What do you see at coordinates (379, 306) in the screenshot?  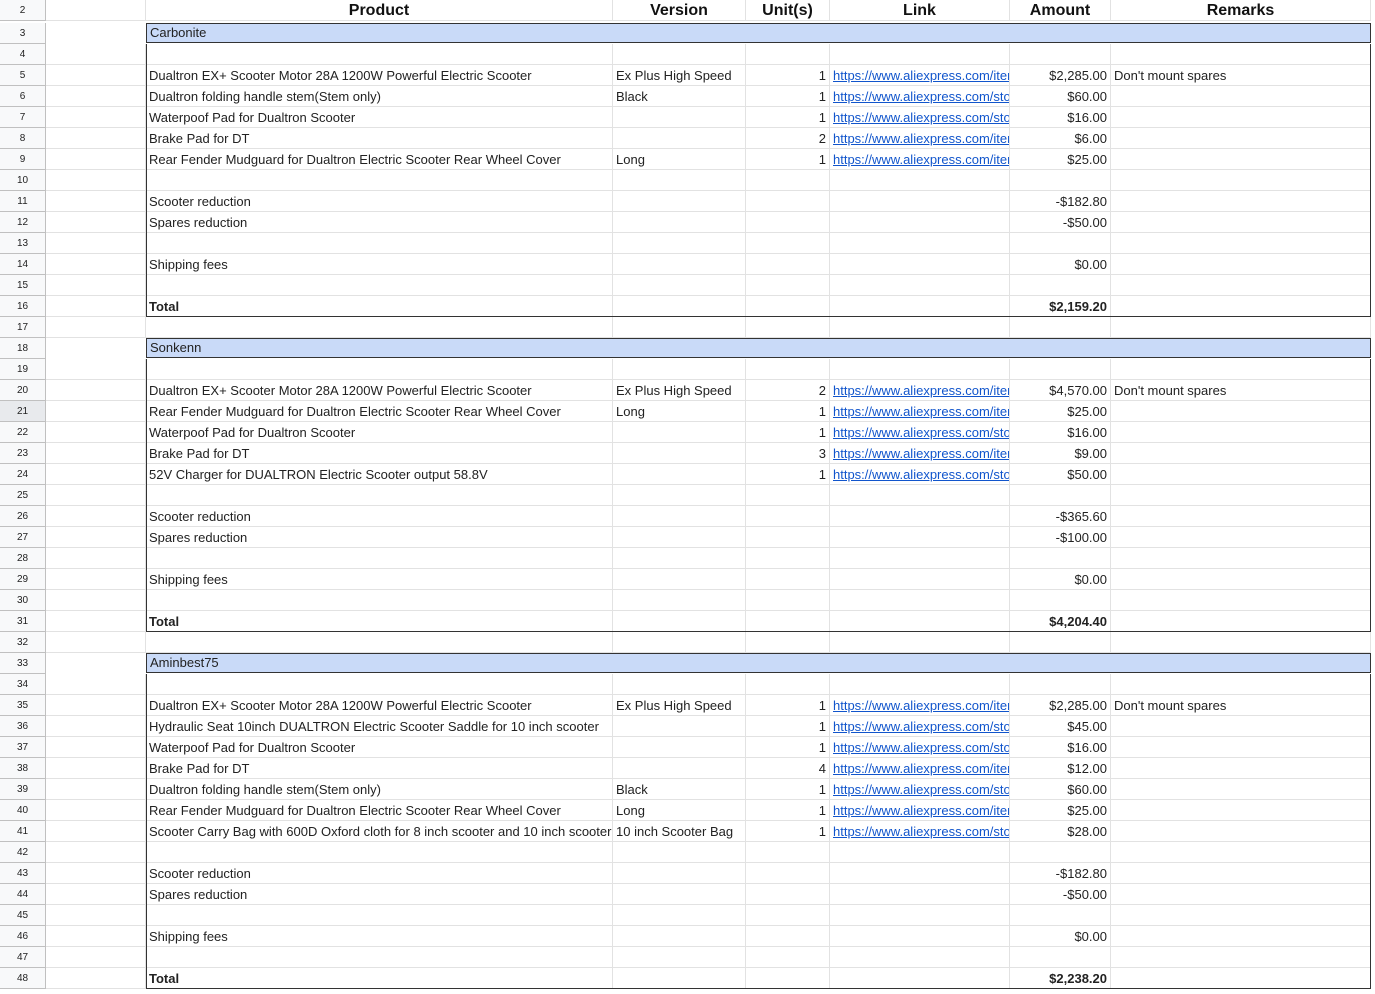 I see `cell-product: Total` at bounding box center [379, 306].